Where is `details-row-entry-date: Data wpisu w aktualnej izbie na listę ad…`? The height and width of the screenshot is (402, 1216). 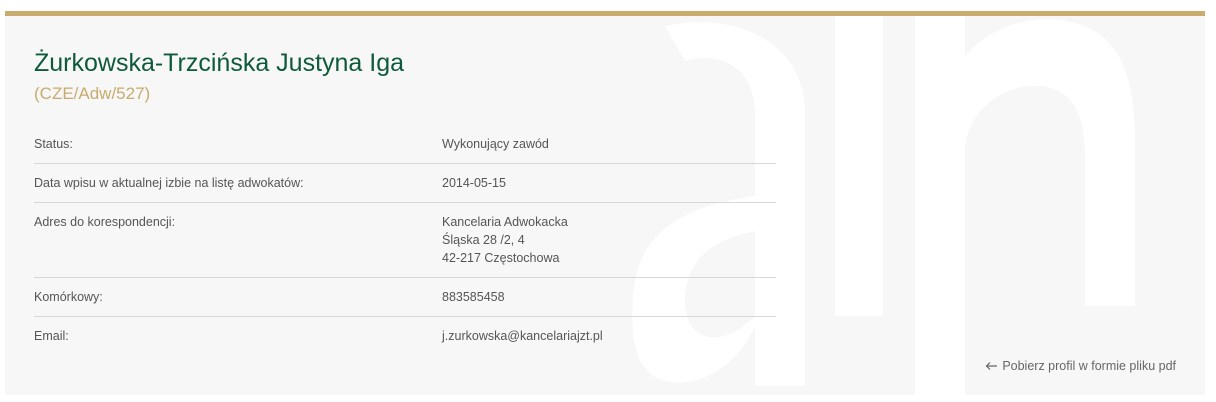
details-row-entry-date: Data wpisu w aktualnej izbie na listę ad… is located at coordinates (405, 183).